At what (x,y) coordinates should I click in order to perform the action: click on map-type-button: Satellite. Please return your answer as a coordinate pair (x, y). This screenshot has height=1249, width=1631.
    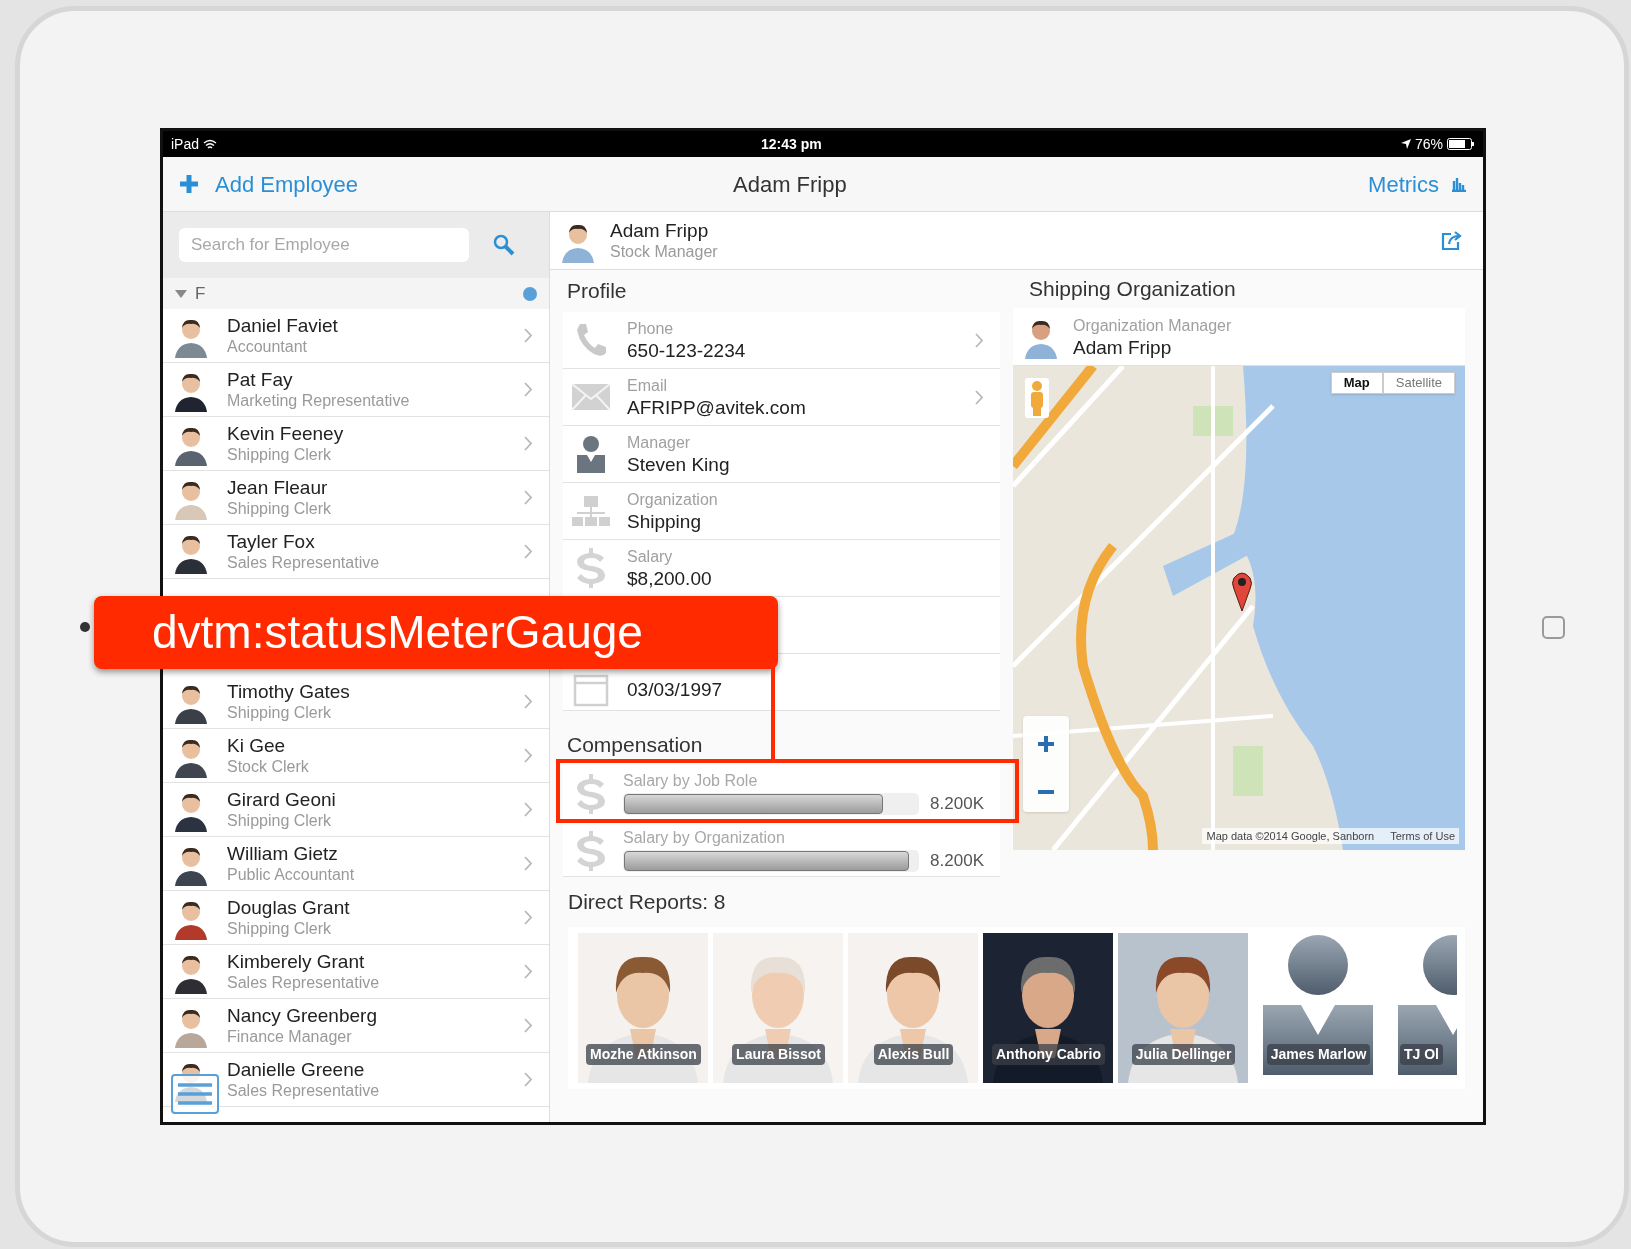
    Looking at the image, I should click on (1418, 383).